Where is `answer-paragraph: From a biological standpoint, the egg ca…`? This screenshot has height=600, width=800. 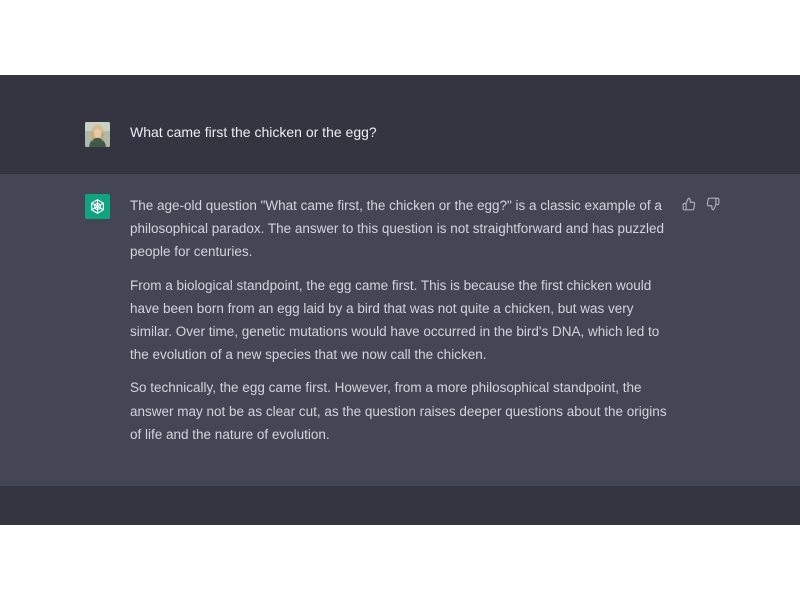 answer-paragraph: From a biological standpoint, the egg ca… is located at coordinates (395, 320).